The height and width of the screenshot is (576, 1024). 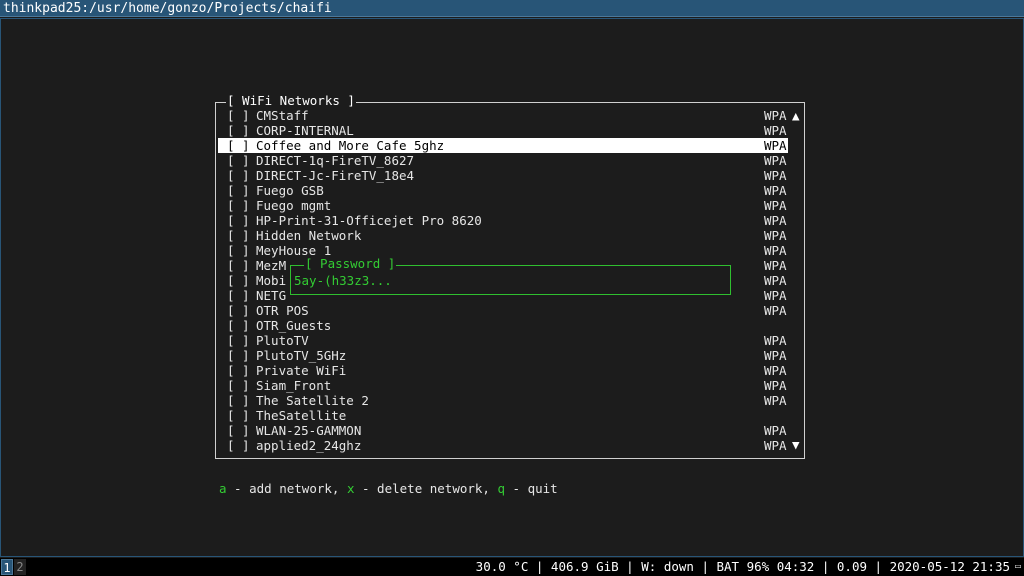 I want to click on network-row: [ ] applied2_24ghz WPA, so click(x=503, y=445).